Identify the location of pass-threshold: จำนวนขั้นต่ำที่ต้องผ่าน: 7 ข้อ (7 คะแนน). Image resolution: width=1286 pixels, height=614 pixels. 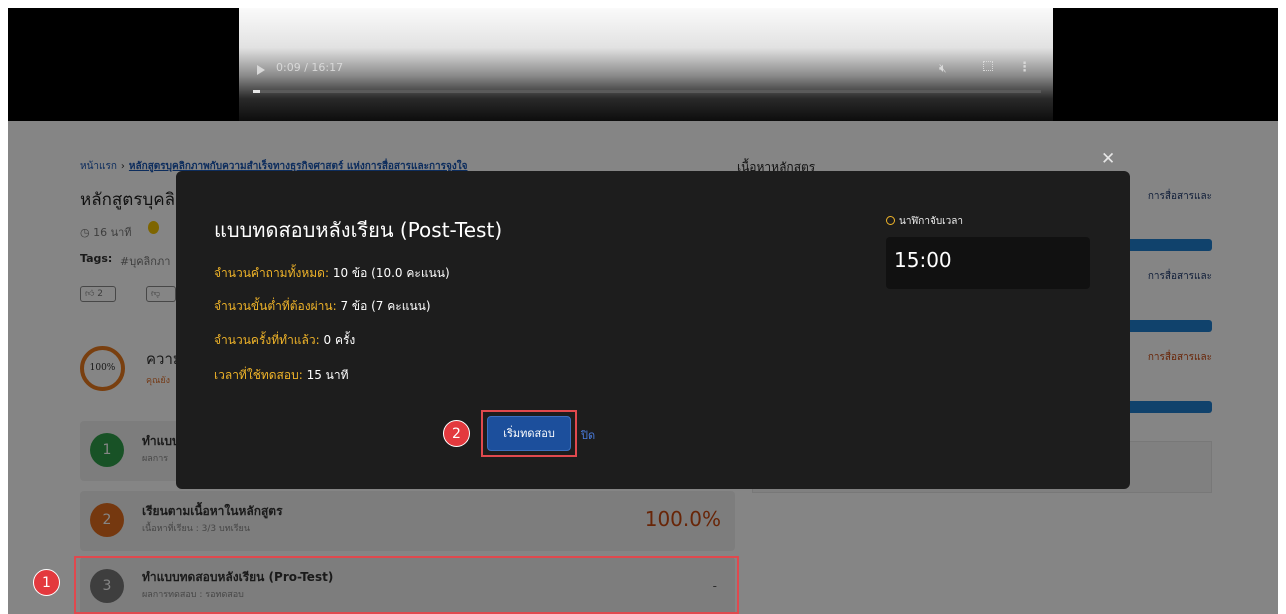
(322, 306).